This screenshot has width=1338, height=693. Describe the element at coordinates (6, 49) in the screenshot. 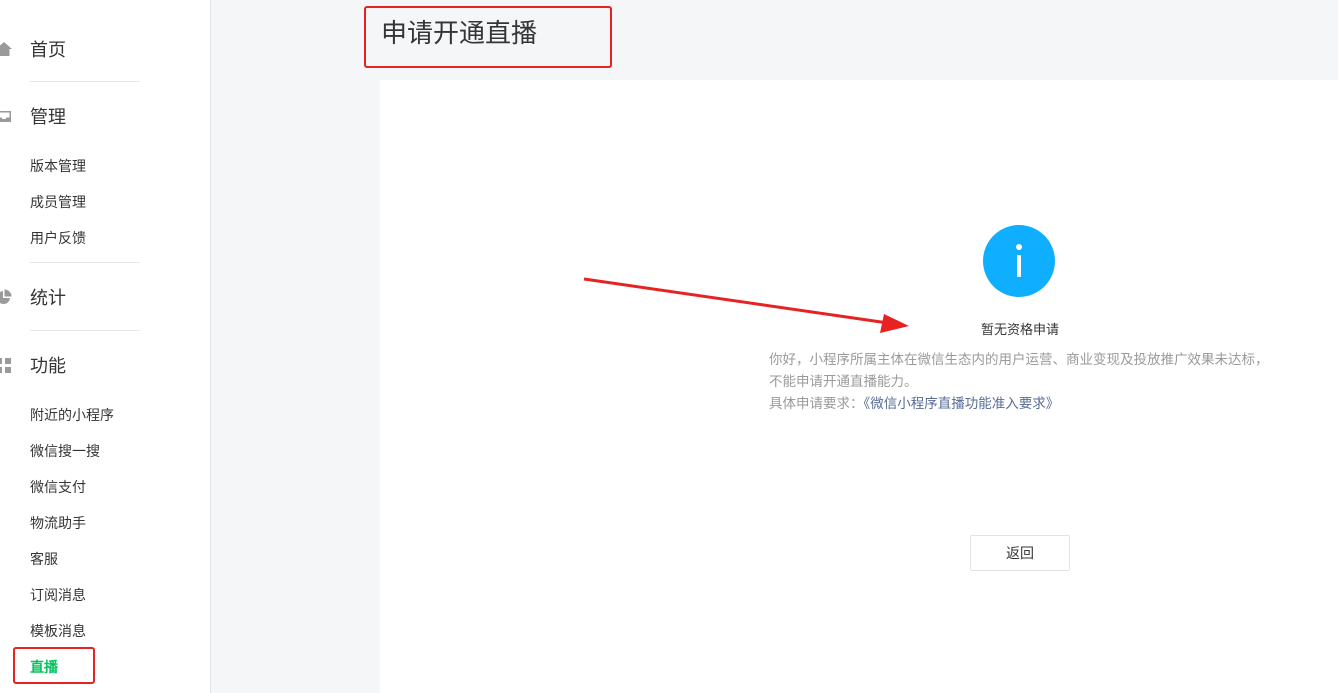

I see `home-icon` at that location.